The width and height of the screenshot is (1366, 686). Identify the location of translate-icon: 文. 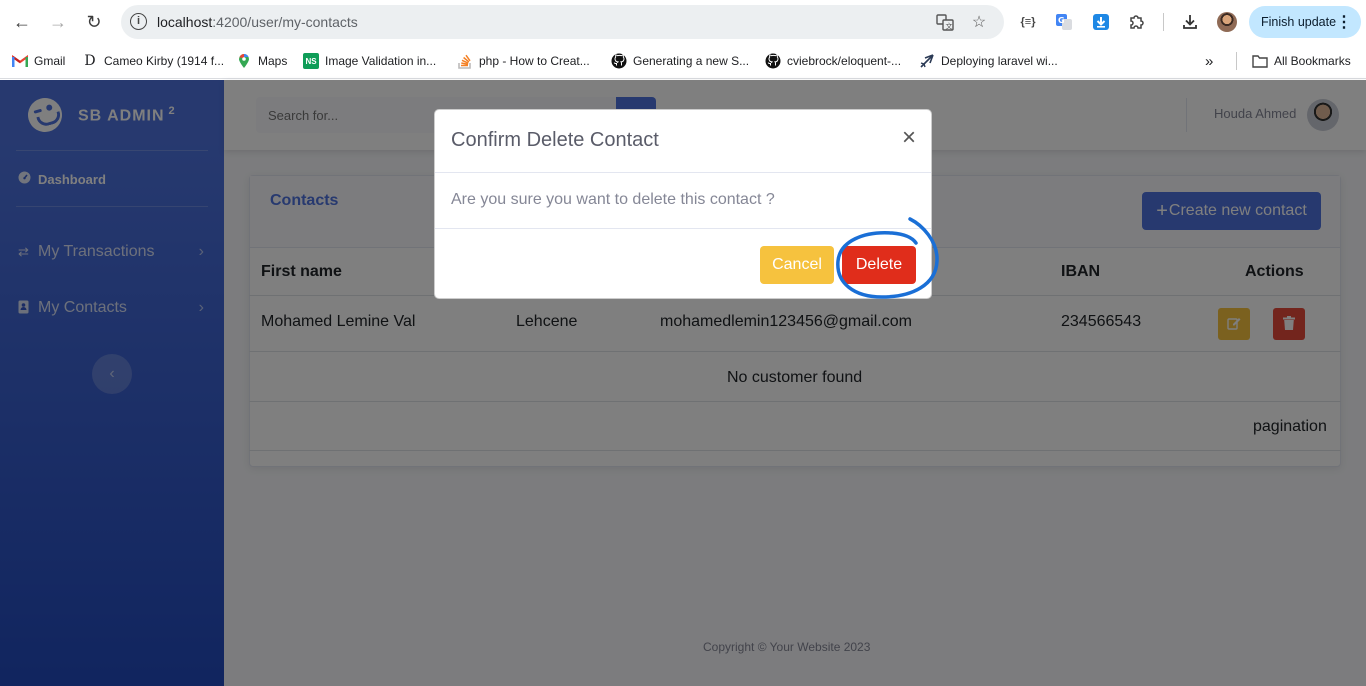
(945, 22).